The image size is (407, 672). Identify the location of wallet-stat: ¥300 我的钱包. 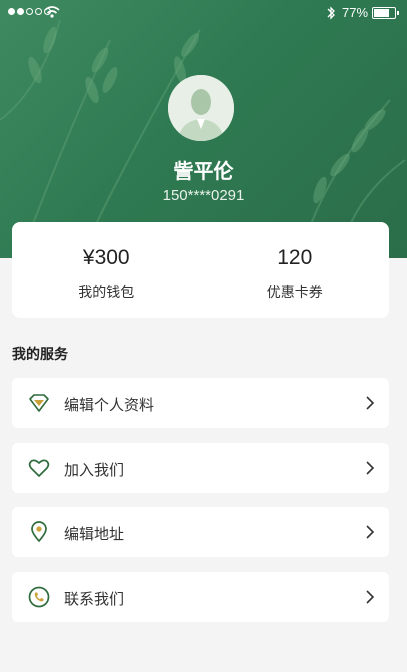
(106, 270).